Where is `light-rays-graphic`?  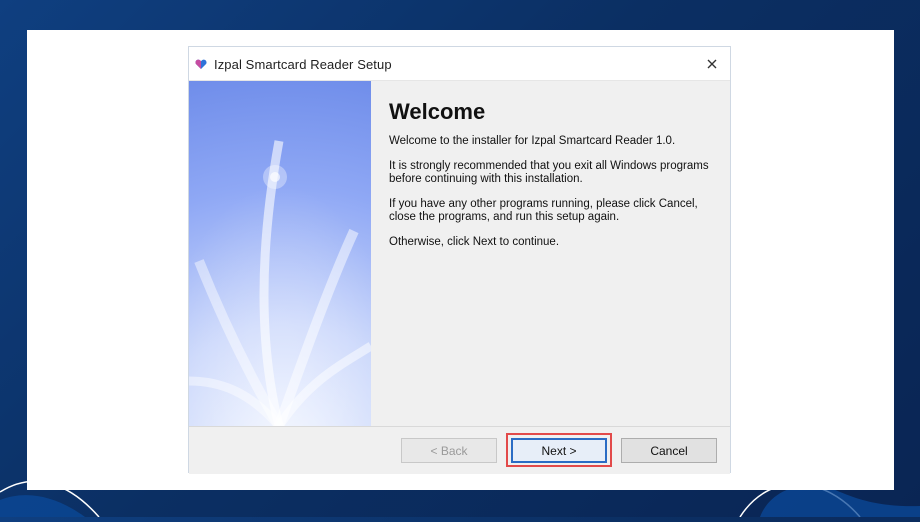
light-rays-graphic is located at coordinates (280, 253).